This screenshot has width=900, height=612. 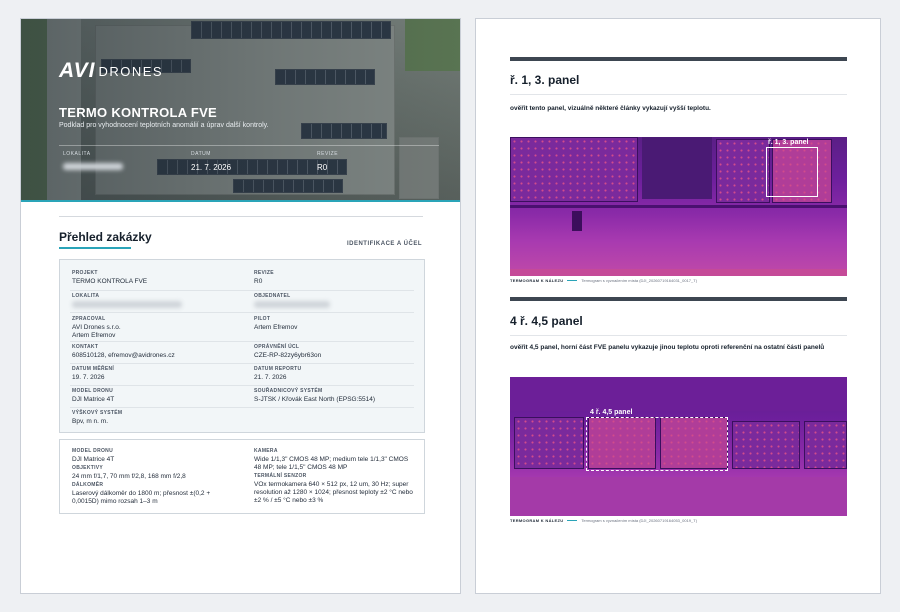 I want to click on field-objednatel: OBJEDNATEL, so click(x=292, y=302).